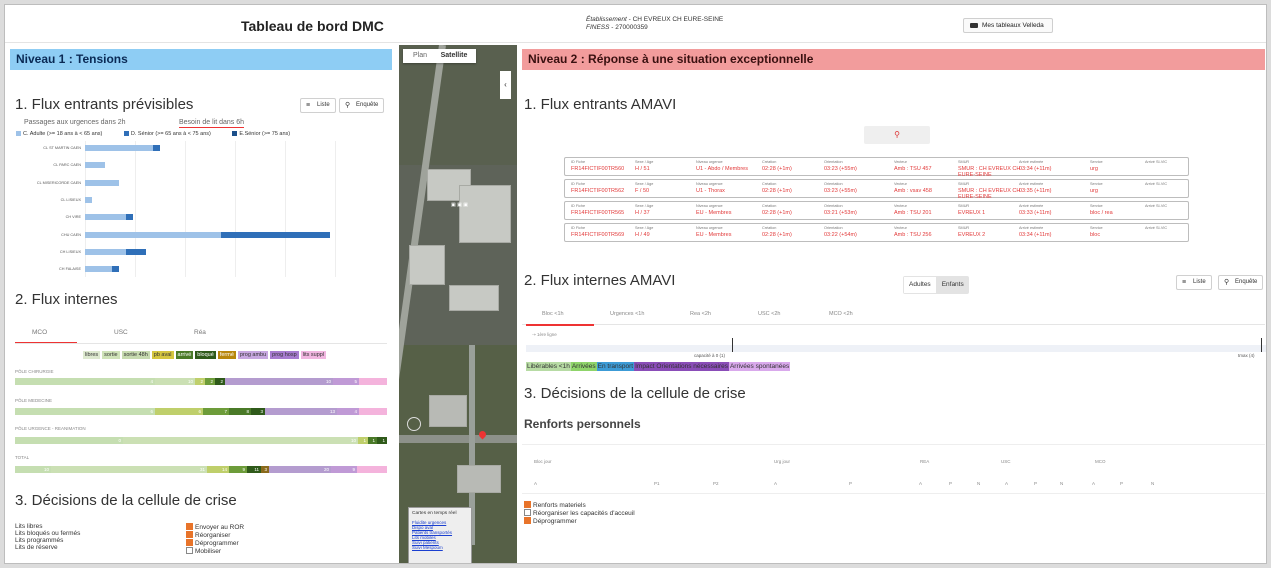 Image resolution: width=1271 pixels, height=568 pixels. Describe the element at coordinates (1194, 282) in the screenshot. I see `liste-button-right: ≡ Liste` at that location.